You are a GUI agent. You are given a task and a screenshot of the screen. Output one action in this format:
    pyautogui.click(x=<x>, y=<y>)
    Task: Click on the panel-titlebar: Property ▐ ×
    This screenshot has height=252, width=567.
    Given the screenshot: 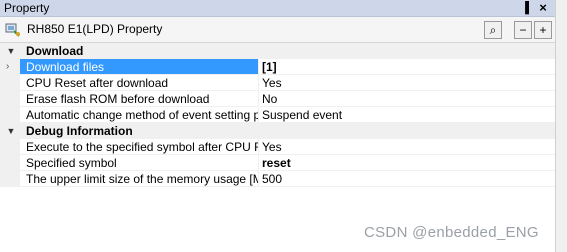 What is the action you would take?
    pyautogui.click(x=277, y=8)
    